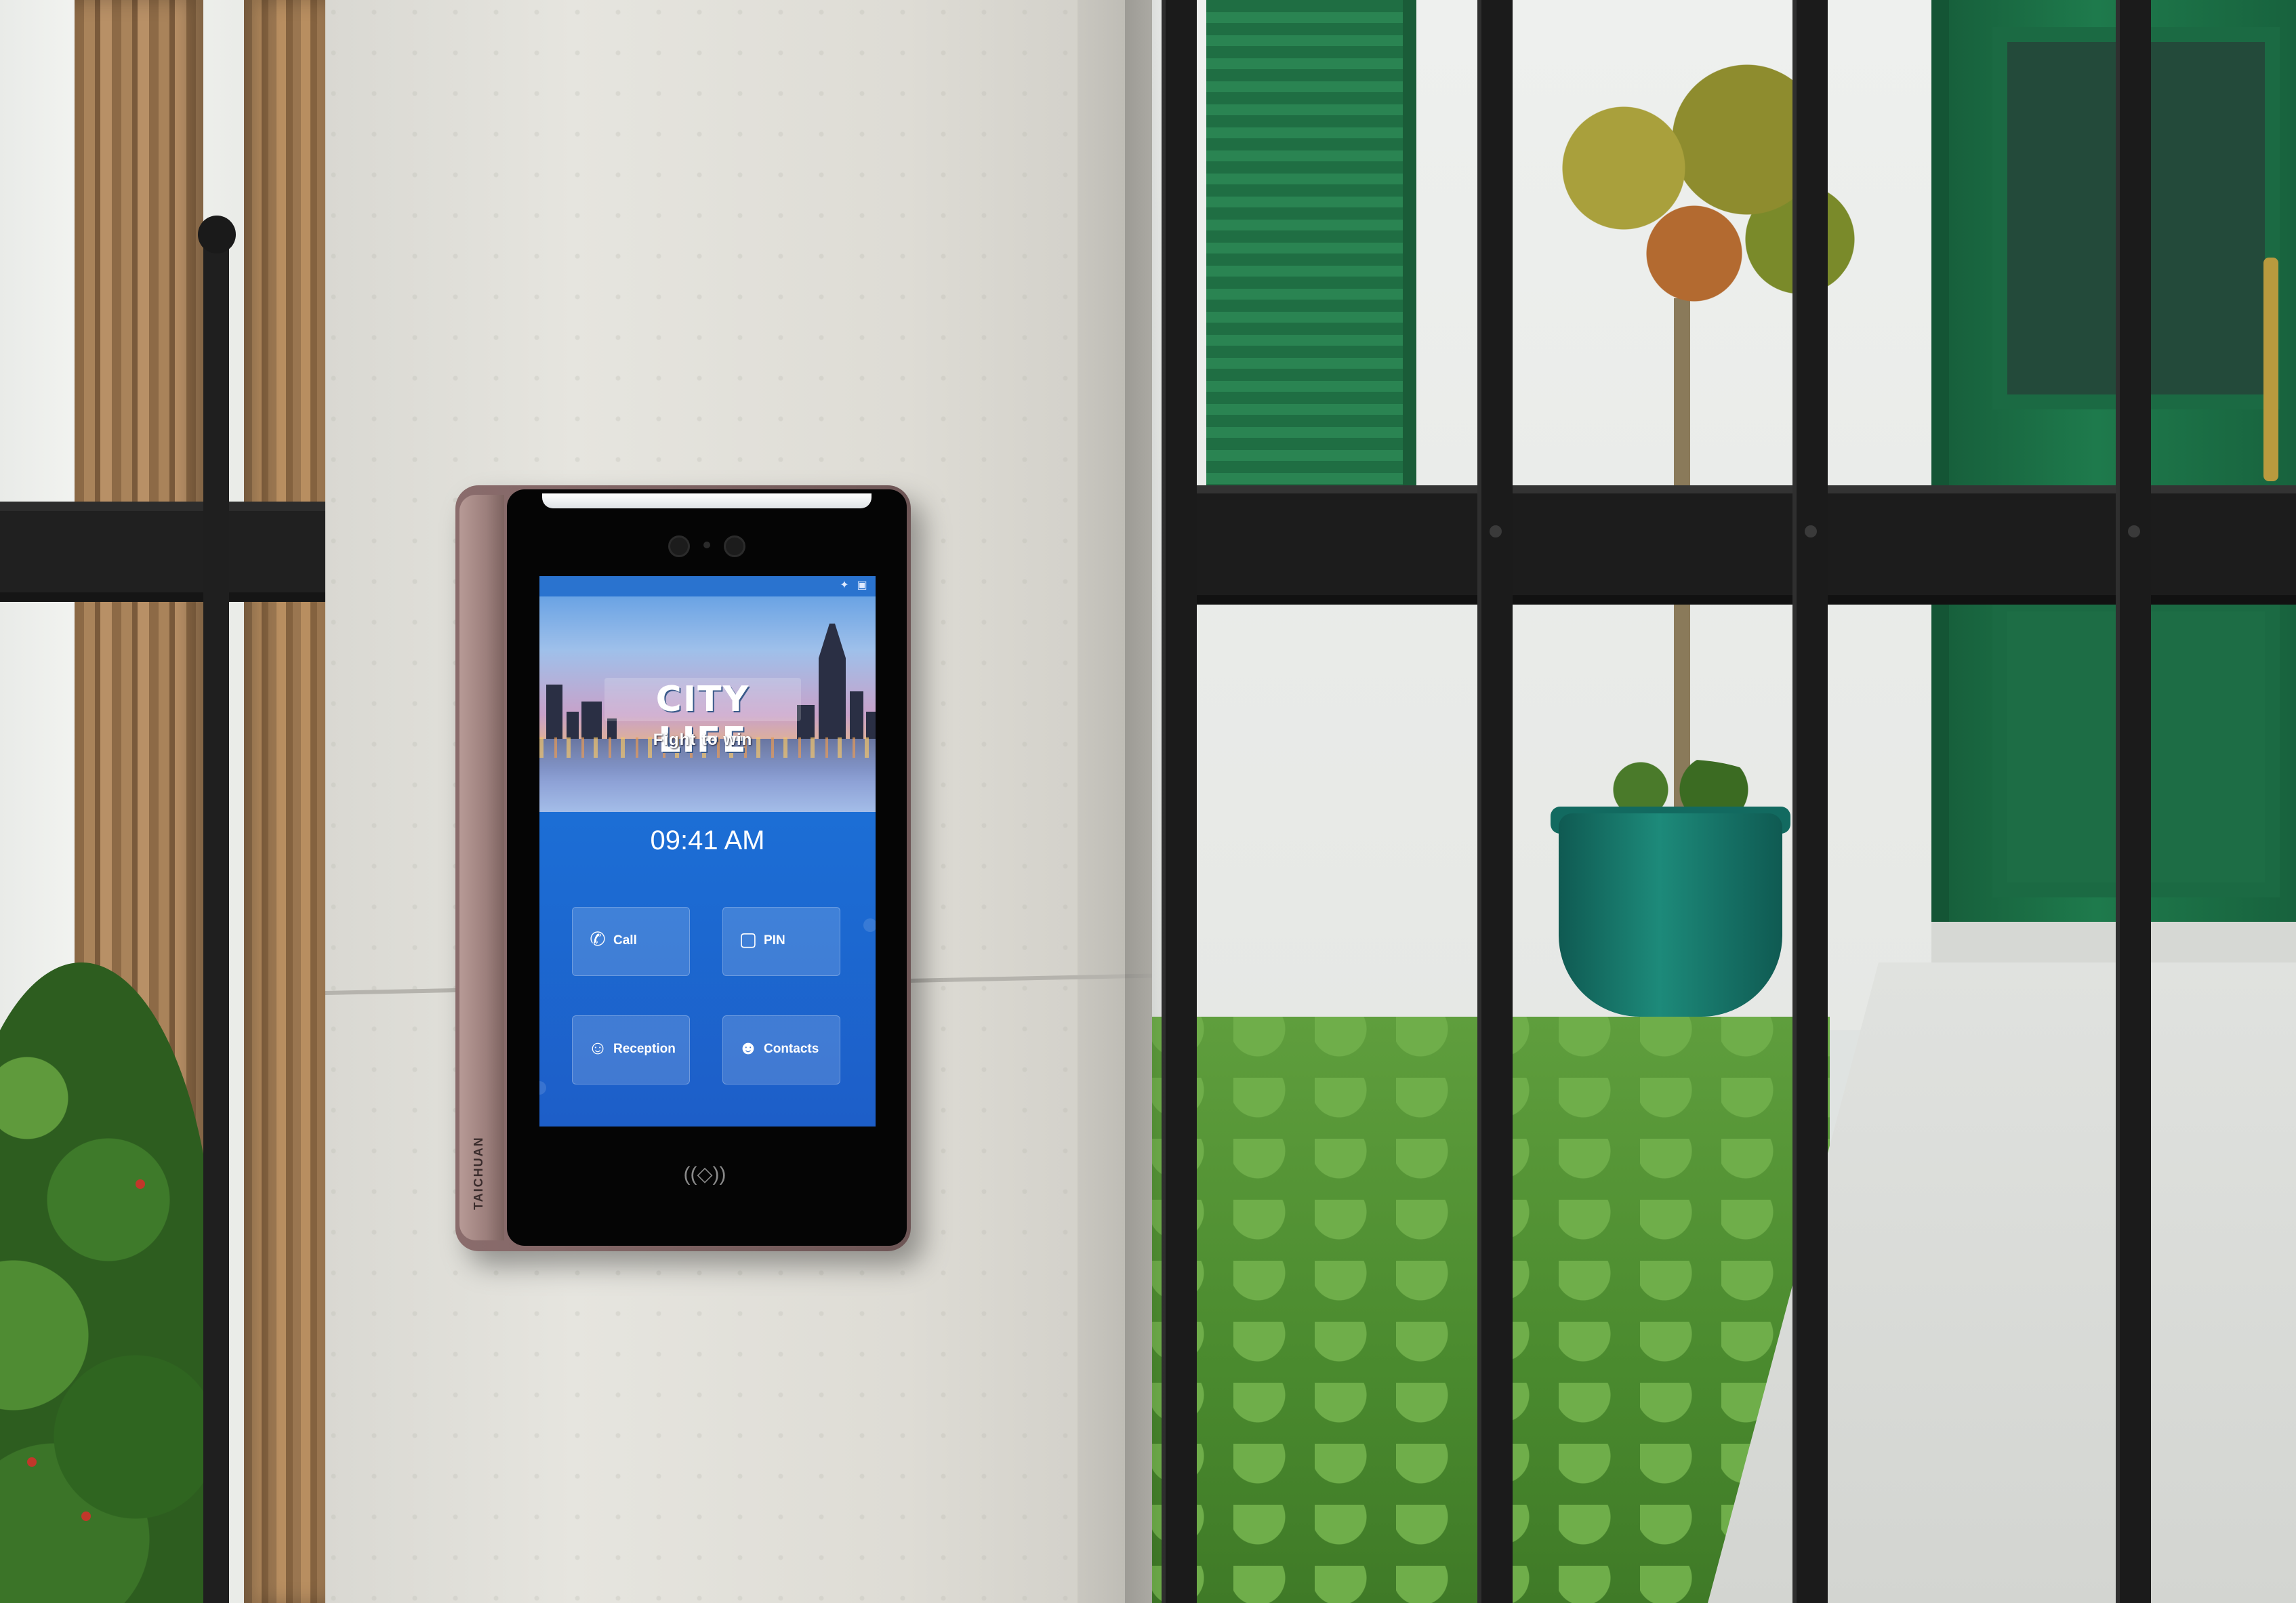  Describe the element at coordinates (703, 740) in the screenshot. I see `banner-subtitle: Fight to win` at that location.